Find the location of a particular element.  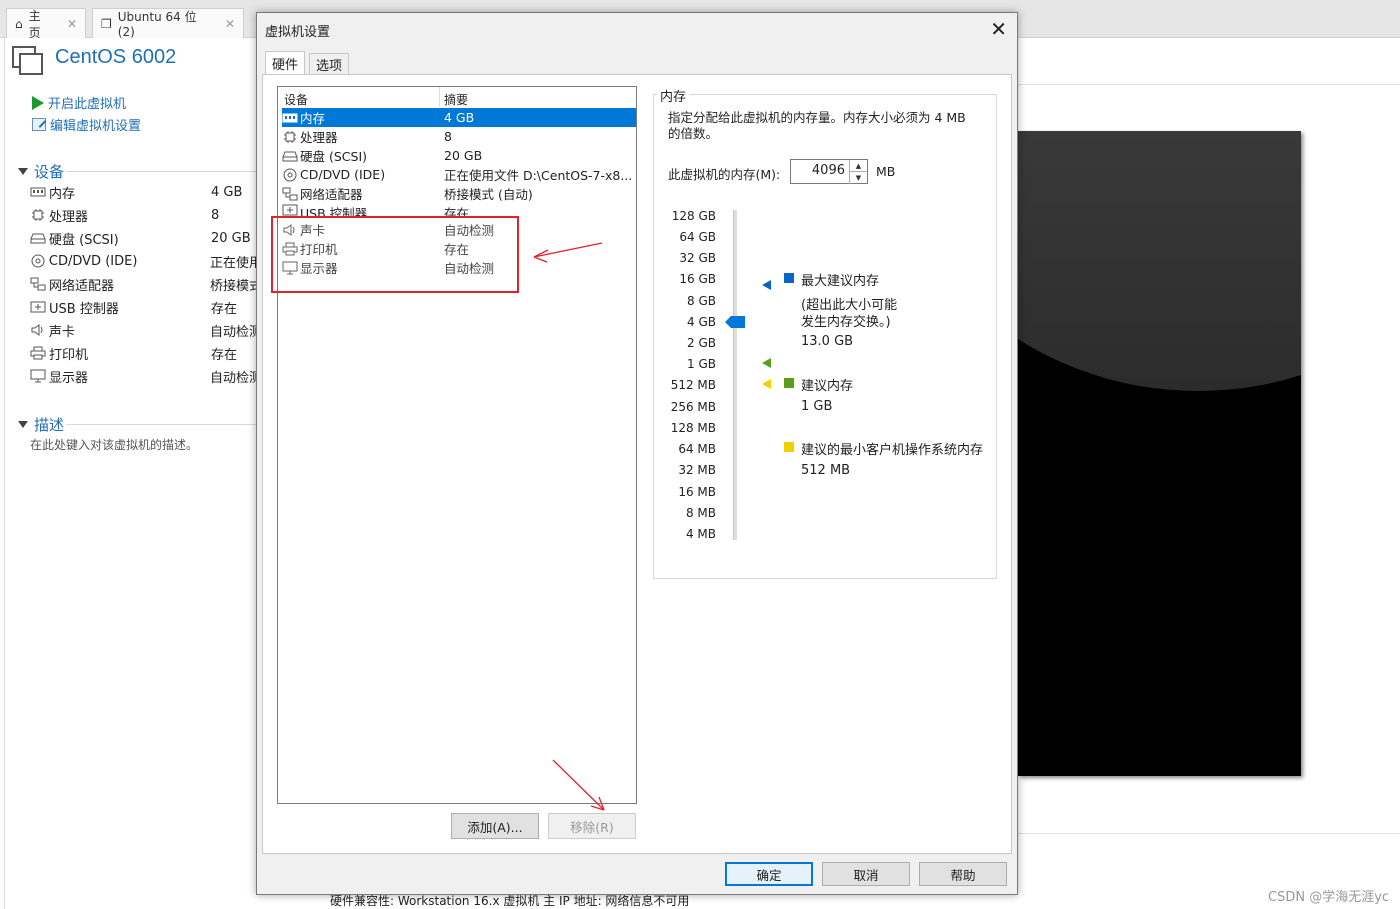

power-on-link: 开启此虚拟机 is located at coordinates (79, 102).